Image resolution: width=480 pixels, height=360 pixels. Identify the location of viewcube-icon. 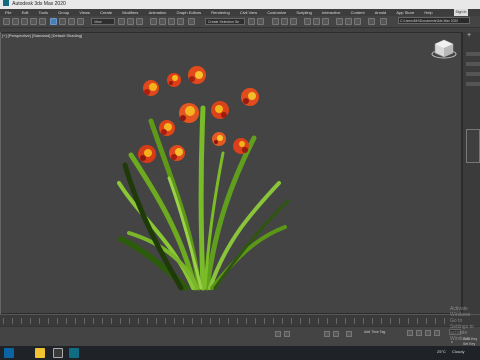
(444, 49).